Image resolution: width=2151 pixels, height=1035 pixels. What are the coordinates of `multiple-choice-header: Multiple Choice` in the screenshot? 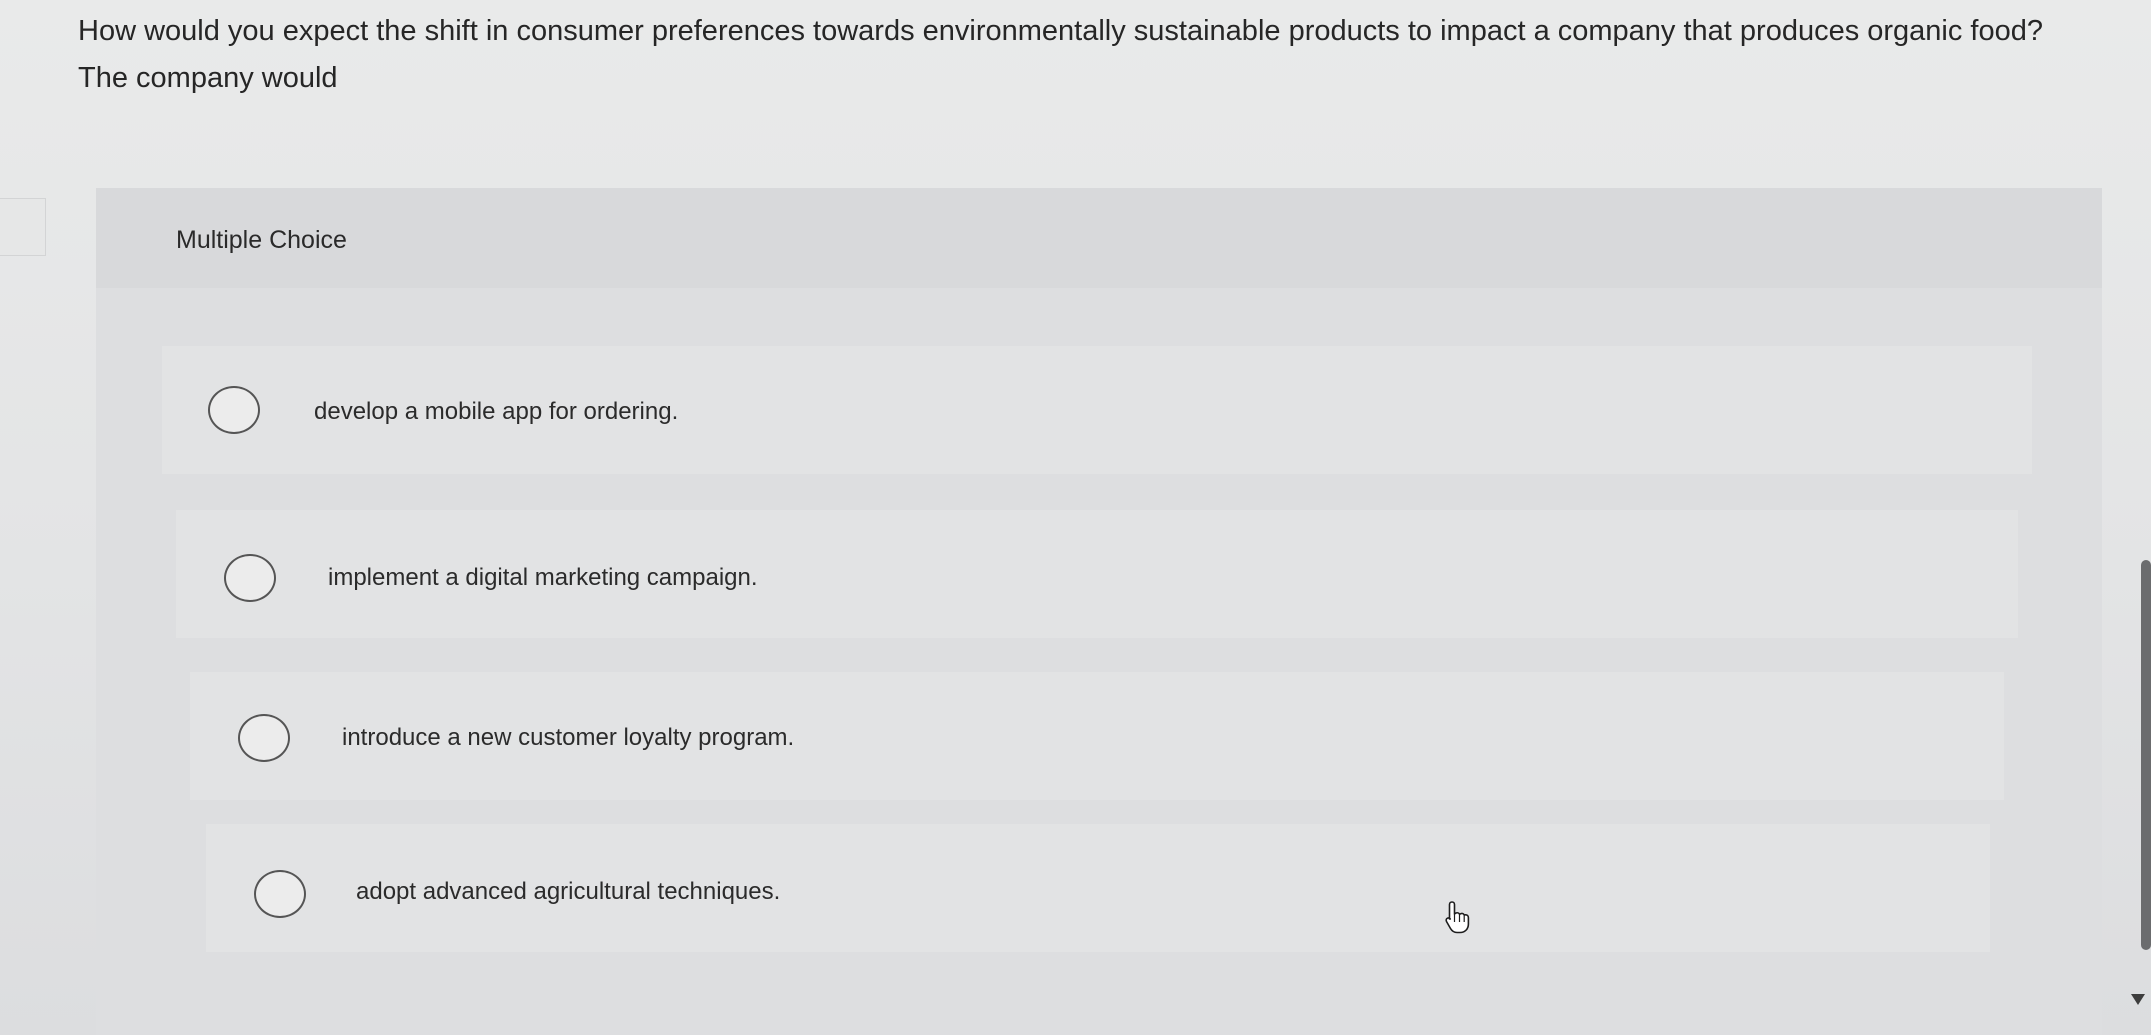 It's located at (1099, 238).